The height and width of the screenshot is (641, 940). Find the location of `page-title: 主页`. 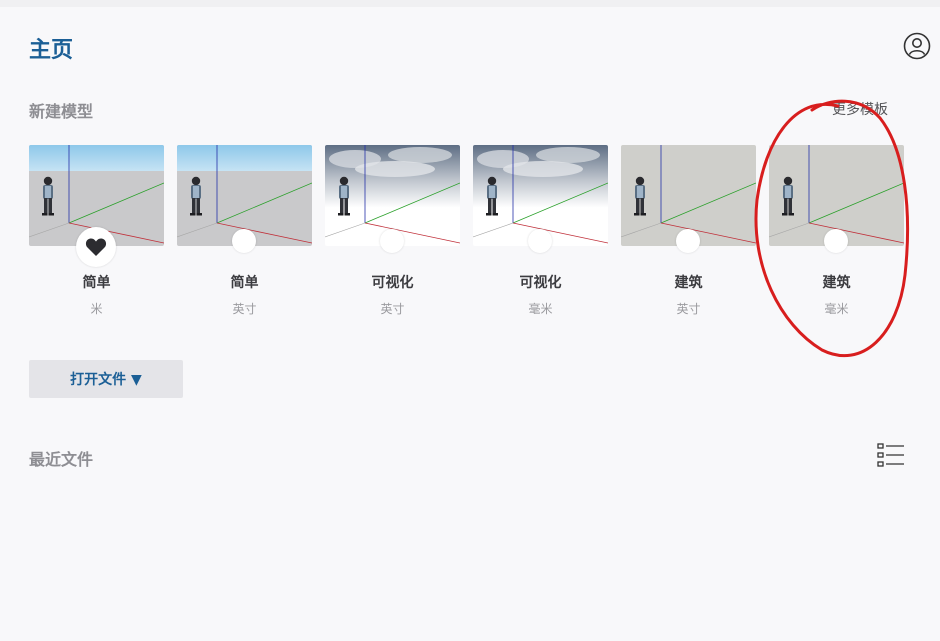

page-title: 主页 is located at coordinates (51, 50).